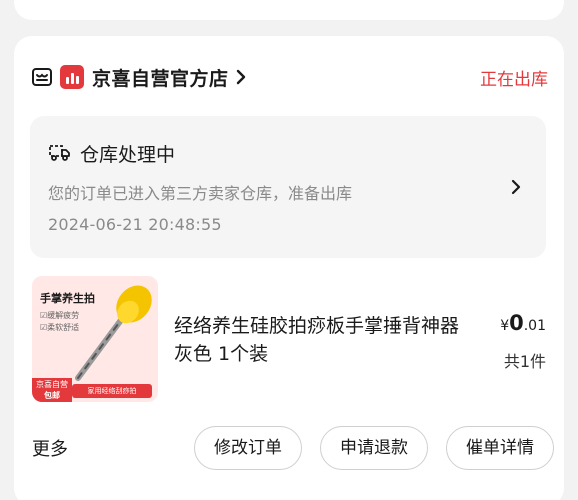  Describe the element at coordinates (50, 448) in the screenshot. I see `more-button: 更多` at that location.